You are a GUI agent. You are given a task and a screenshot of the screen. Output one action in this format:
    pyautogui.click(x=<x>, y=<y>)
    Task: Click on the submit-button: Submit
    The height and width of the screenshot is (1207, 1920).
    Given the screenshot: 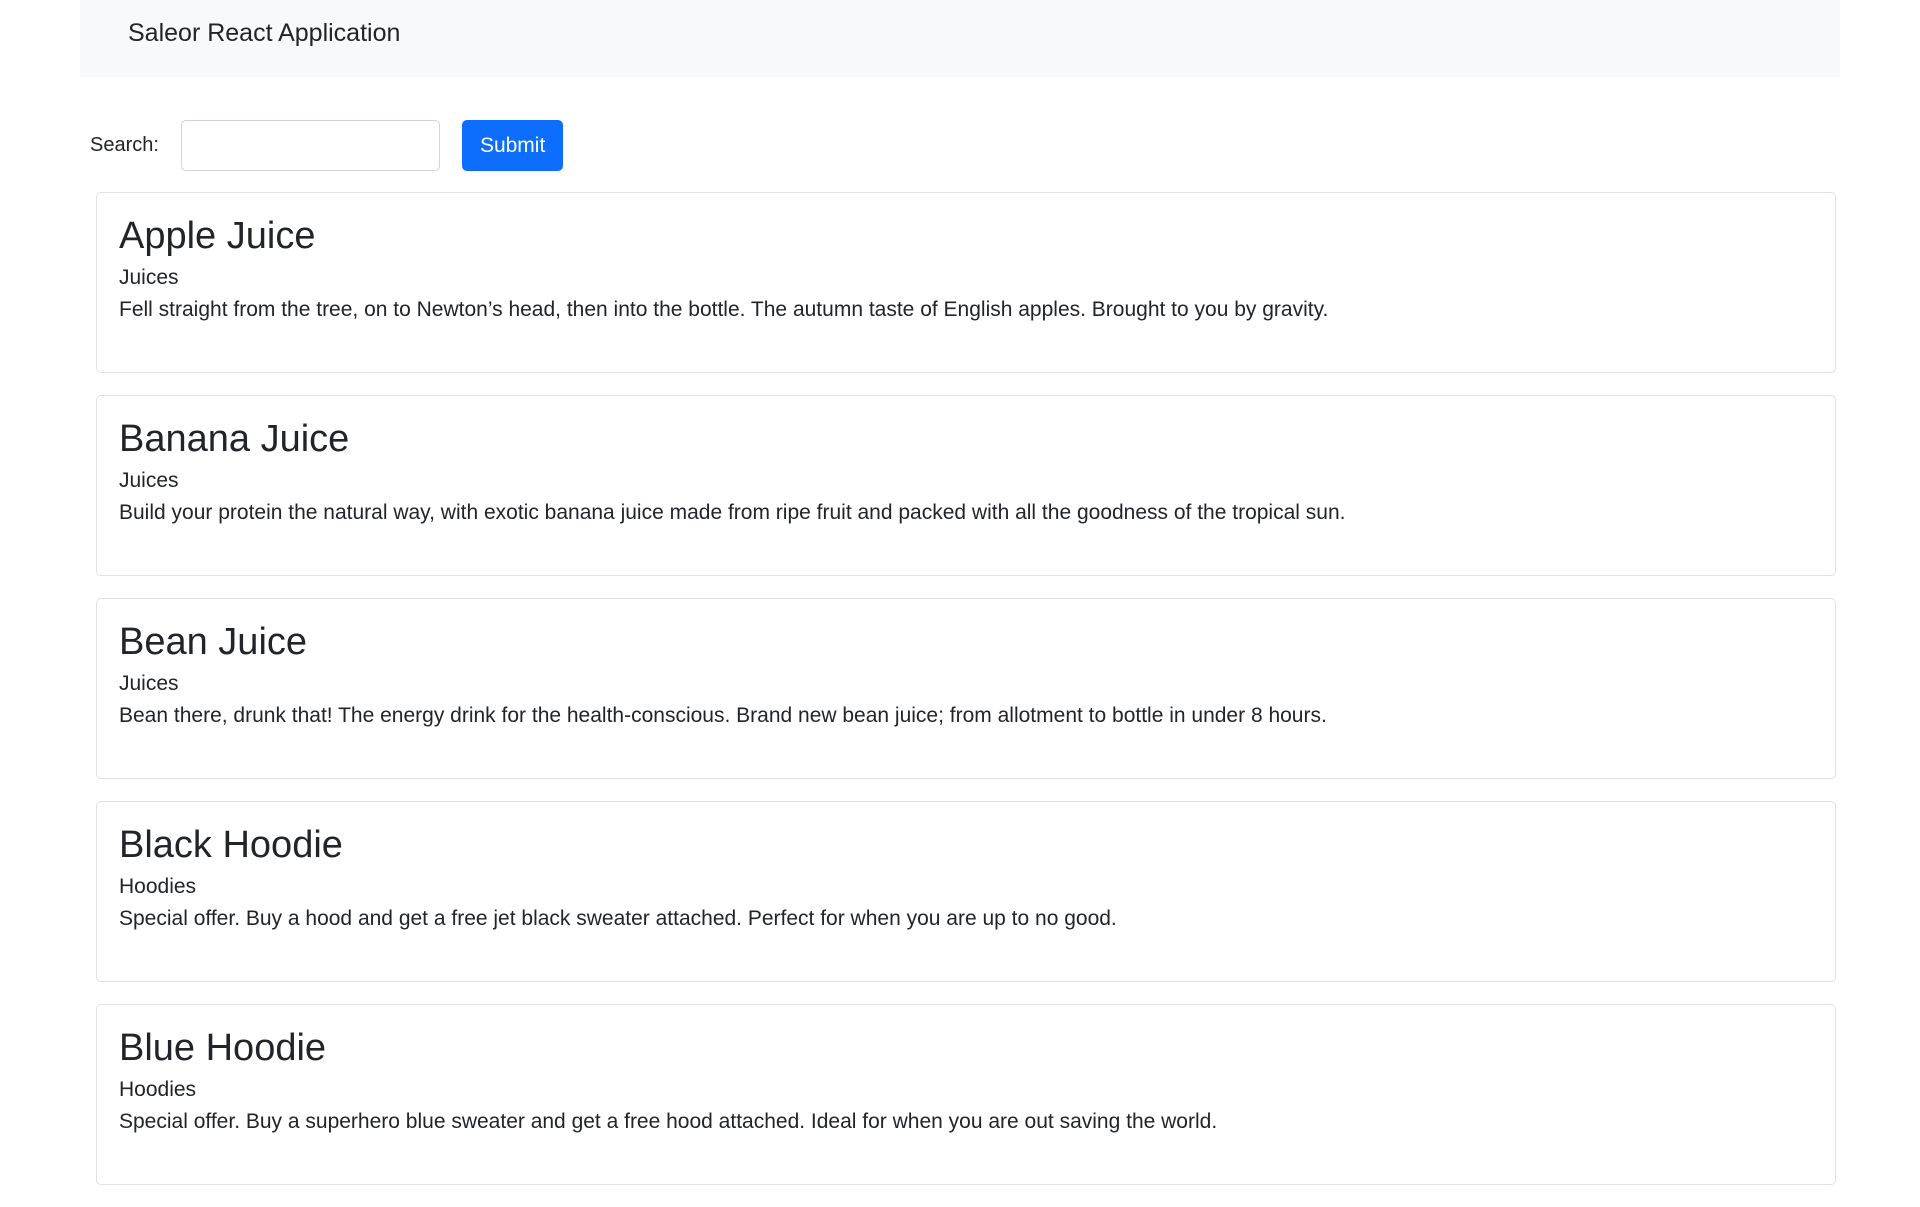 What is the action you would take?
    pyautogui.click(x=512, y=145)
    